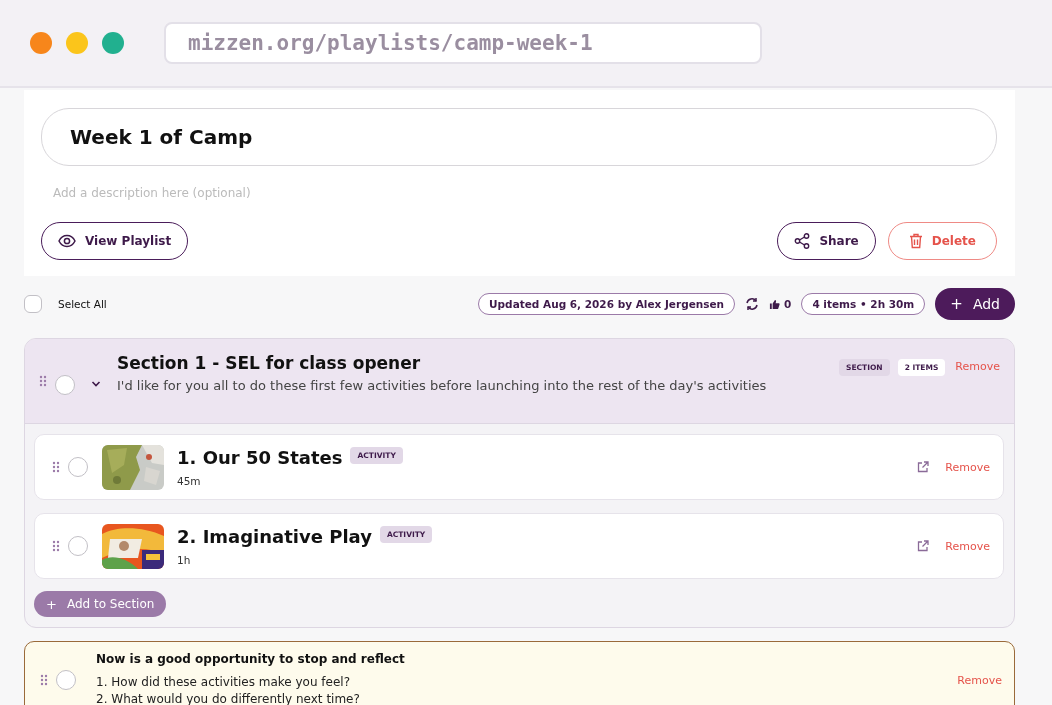 The image size is (1052, 705). What do you see at coordinates (260, 457) in the screenshot?
I see `activity-title: 1. Our 50 States` at bounding box center [260, 457].